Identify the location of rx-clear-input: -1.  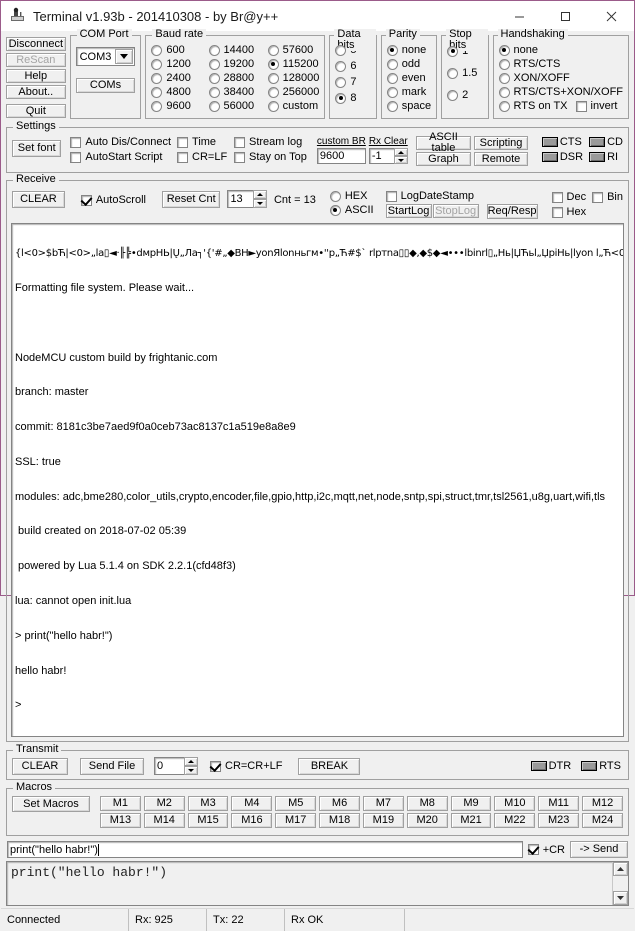
(381, 156).